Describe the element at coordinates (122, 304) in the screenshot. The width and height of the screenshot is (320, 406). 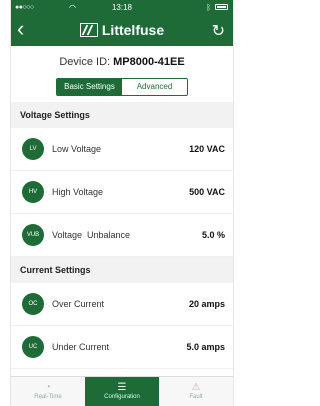
I see `setting-row-over-current: OC Over Current 20 amps` at that location.